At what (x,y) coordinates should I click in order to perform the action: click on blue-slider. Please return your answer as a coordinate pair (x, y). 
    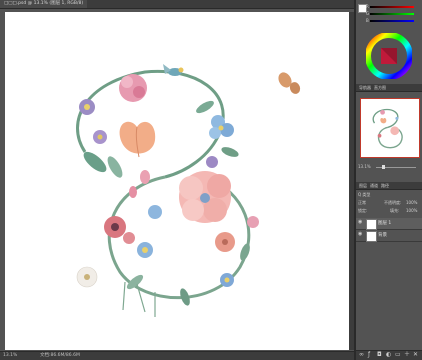
    Looking at the image, I should click on (392, 21).